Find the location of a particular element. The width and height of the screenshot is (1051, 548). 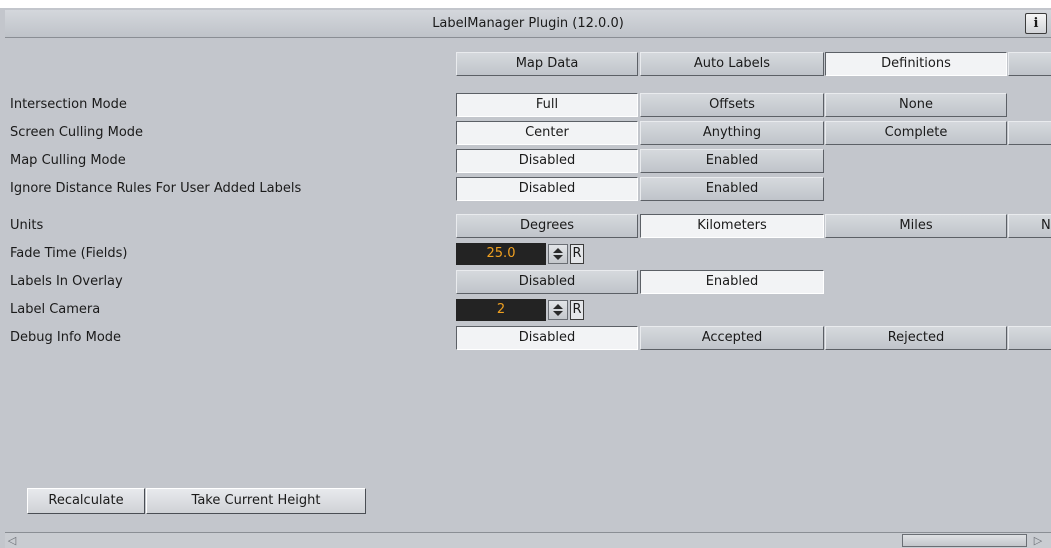

units-nautical-button: N is located at coordinates (1029, 226).